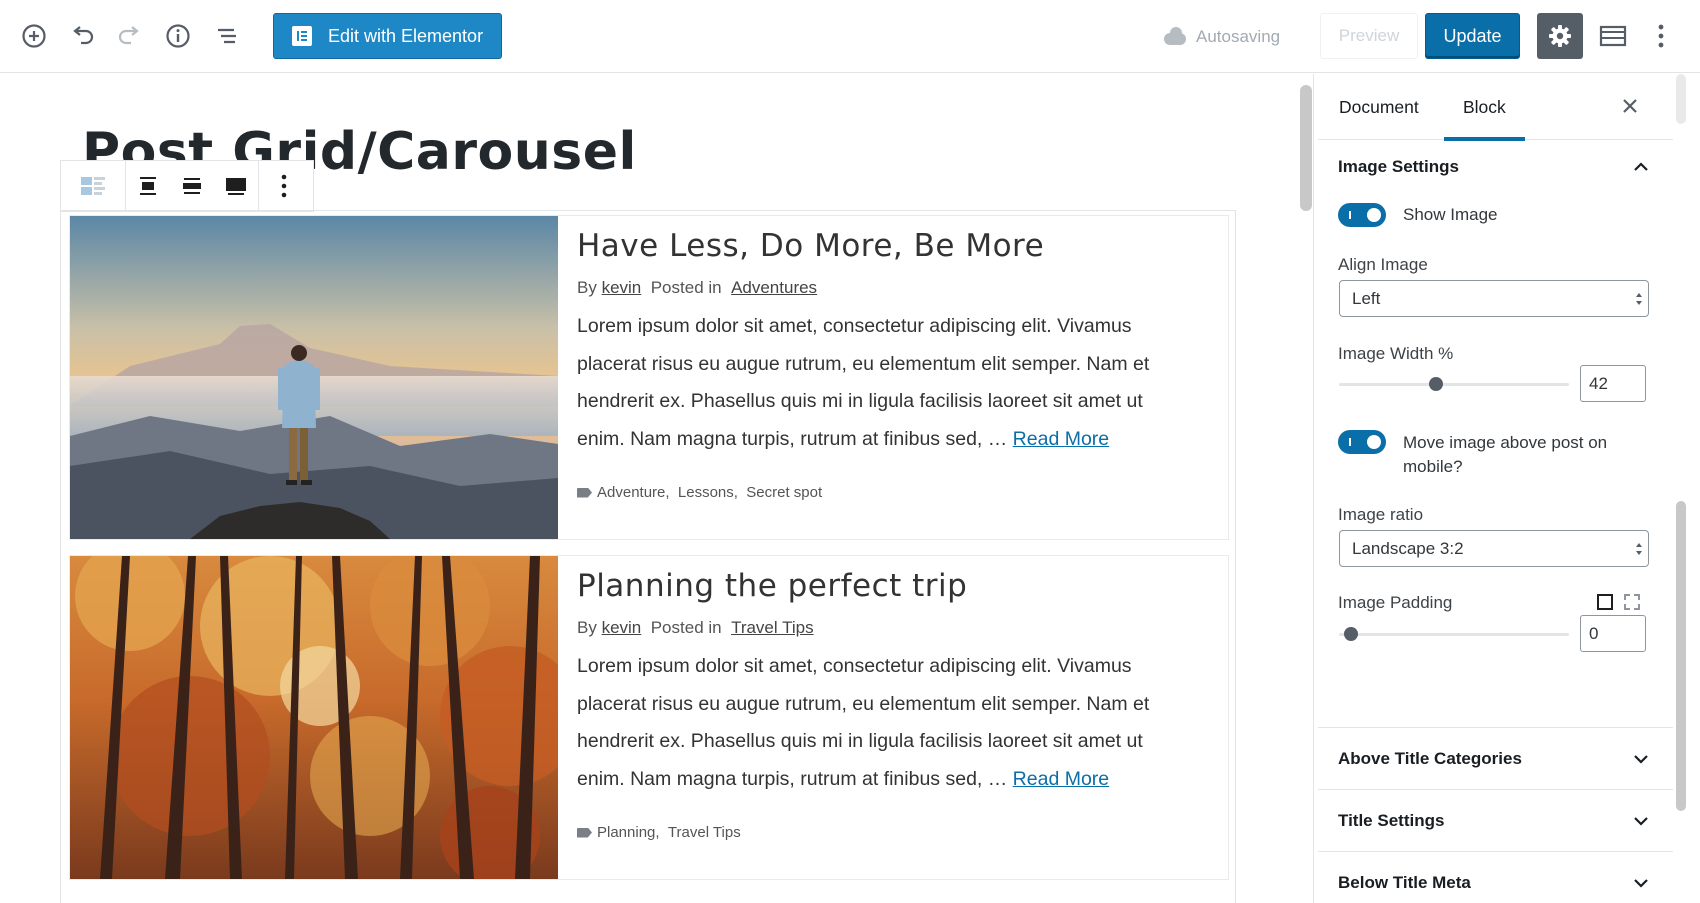  I want to click on post-title-link: Planning the perfect trip, so click(902, 586).